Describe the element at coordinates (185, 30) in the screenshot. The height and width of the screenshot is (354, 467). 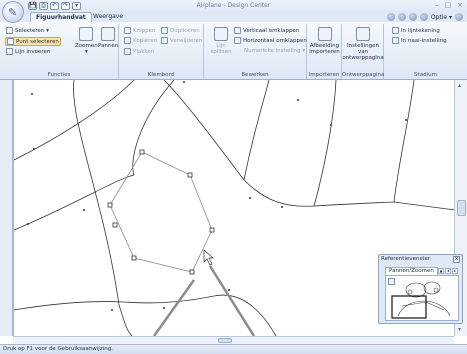
I see `duplicate-label: Dupliceren` at that location.